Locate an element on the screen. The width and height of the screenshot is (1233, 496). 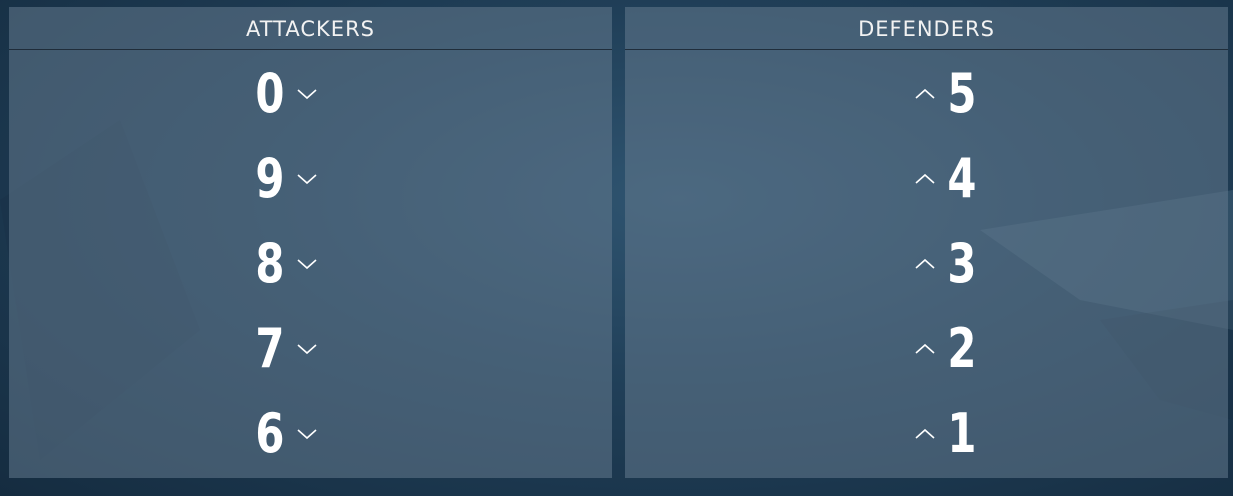
attackers-row: 7 is located at coordinates (286, 349).